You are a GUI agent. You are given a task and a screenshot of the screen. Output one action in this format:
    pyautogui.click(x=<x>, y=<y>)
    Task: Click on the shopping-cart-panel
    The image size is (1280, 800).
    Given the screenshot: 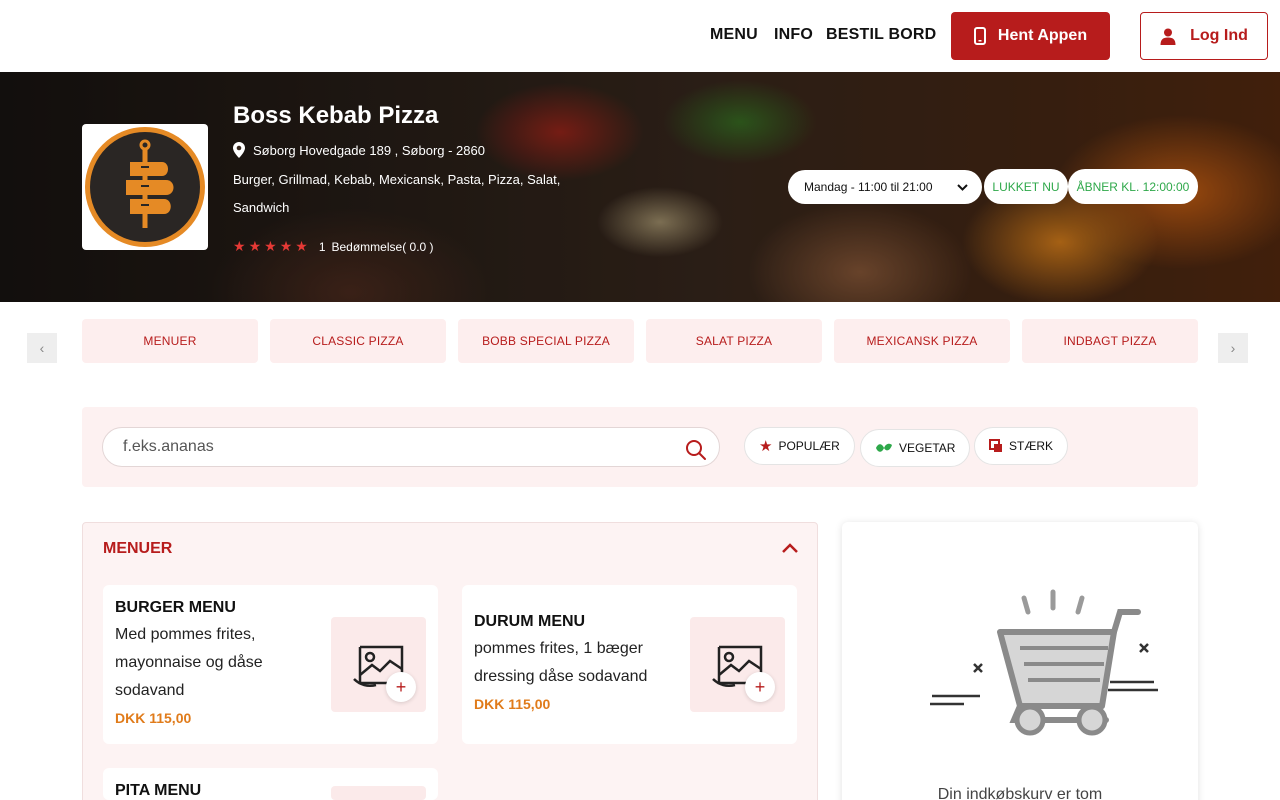 What is the action you would take?
    pyautogui.click(x=1020, y=661)
    